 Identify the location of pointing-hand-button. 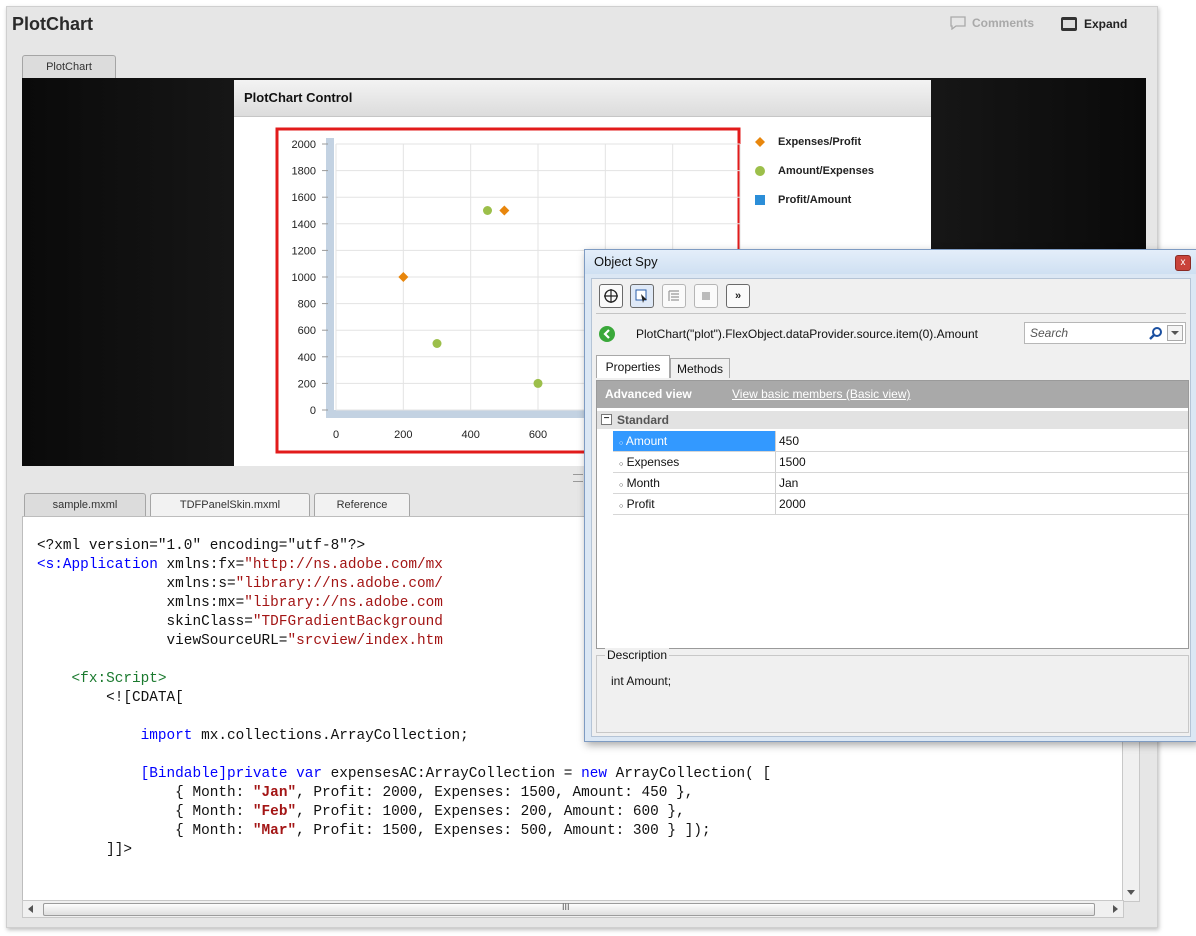
(611, 296).